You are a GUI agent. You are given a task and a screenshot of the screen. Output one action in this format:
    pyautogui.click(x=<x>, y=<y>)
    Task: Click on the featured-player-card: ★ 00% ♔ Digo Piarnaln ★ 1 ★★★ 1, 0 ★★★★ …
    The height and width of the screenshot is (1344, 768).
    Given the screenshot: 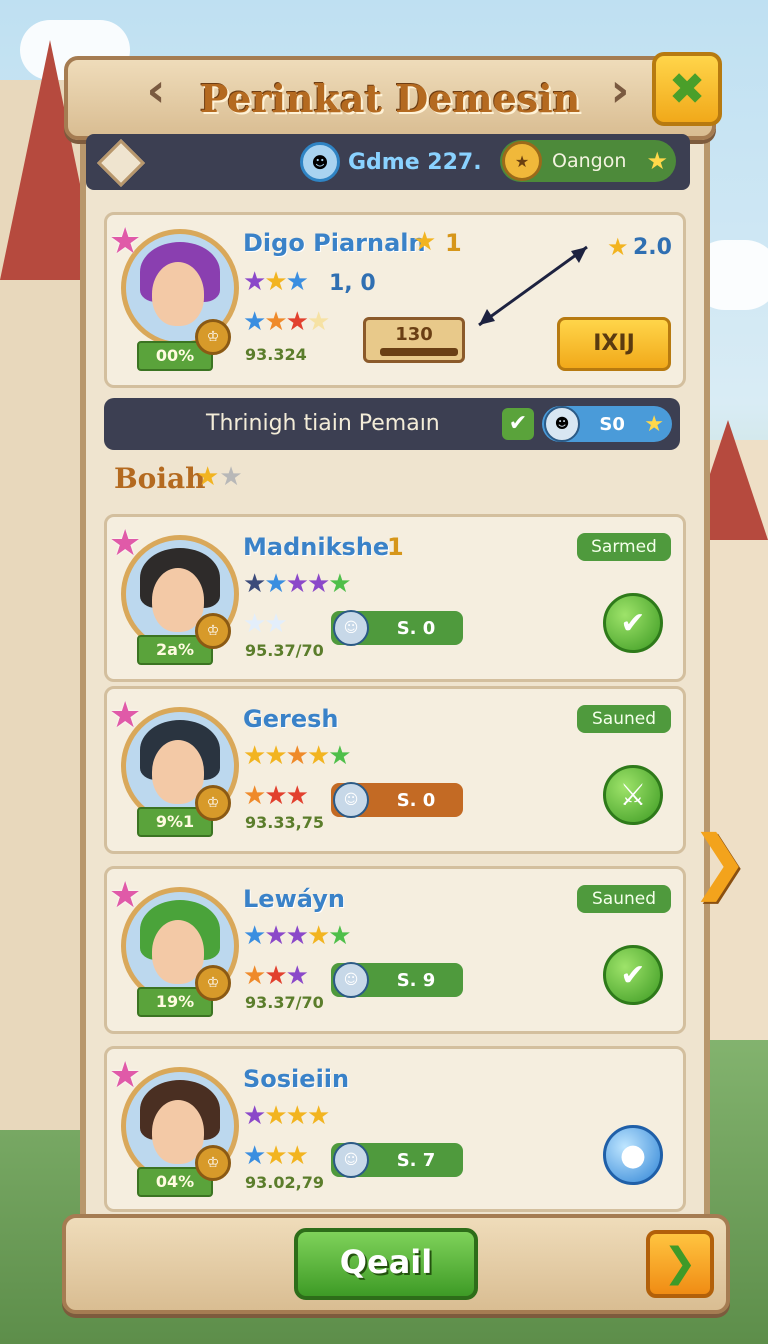 What is the action you would take?
    pyautogui.click(x=395, y=300)
    